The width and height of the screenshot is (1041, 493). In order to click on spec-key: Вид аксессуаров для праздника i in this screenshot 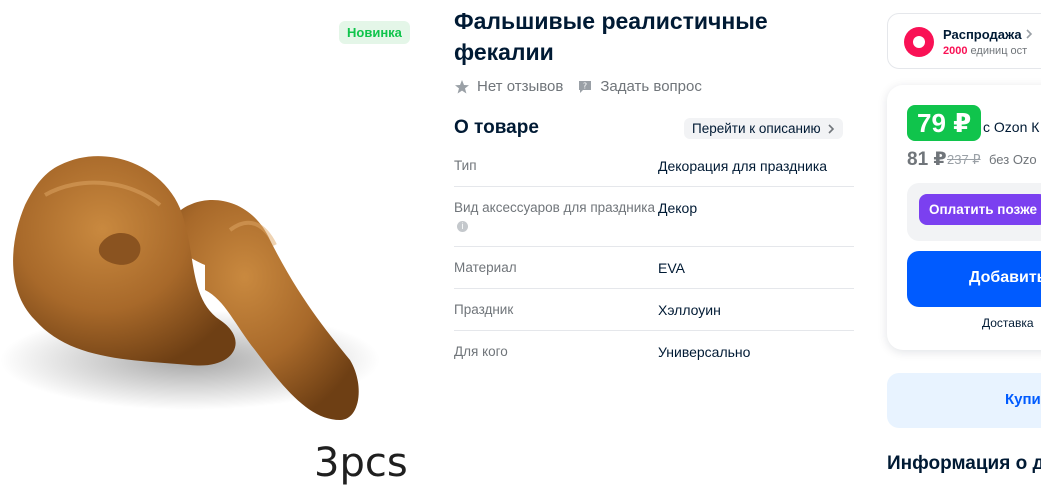, I will do `click(556, 217)`.